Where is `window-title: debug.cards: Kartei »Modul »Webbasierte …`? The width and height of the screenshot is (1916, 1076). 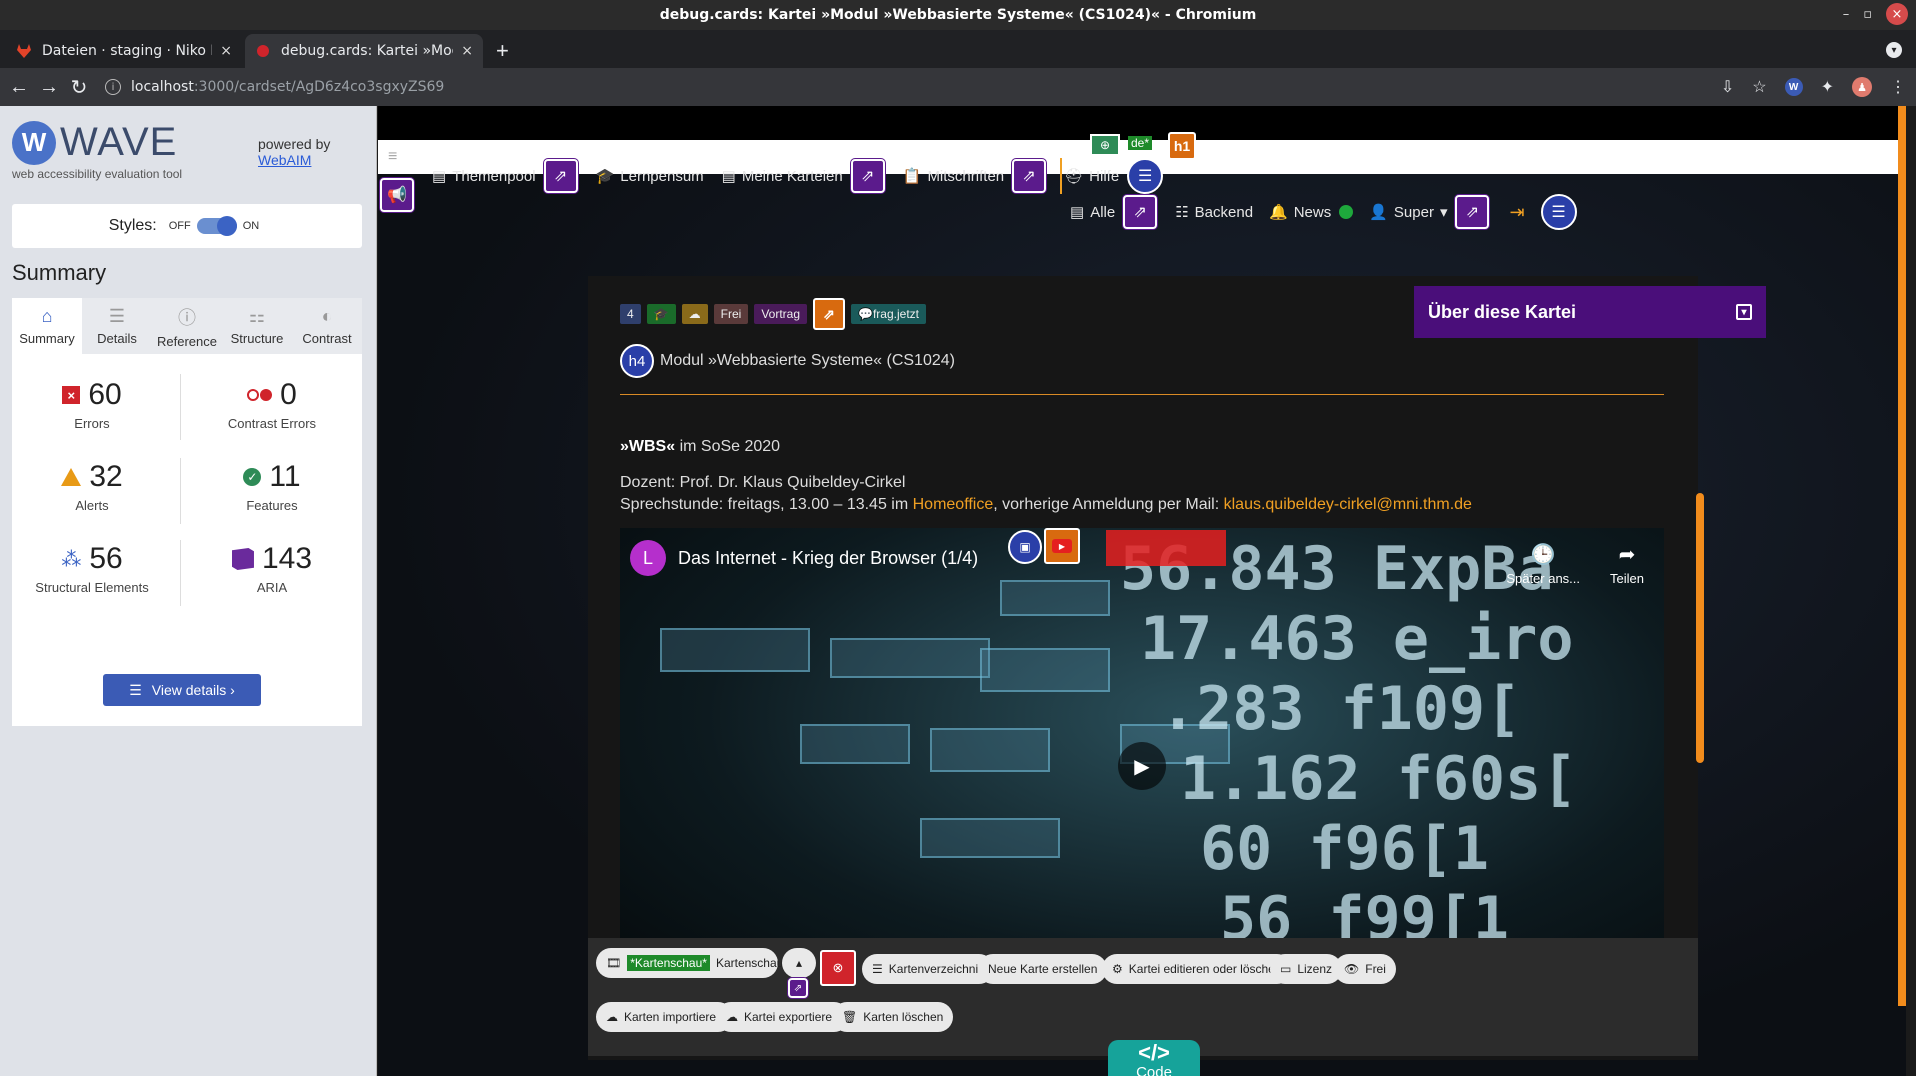
window-title: debug.cards: Kartei »Modul »Webbasierte … is located at coordinates (958, 15).